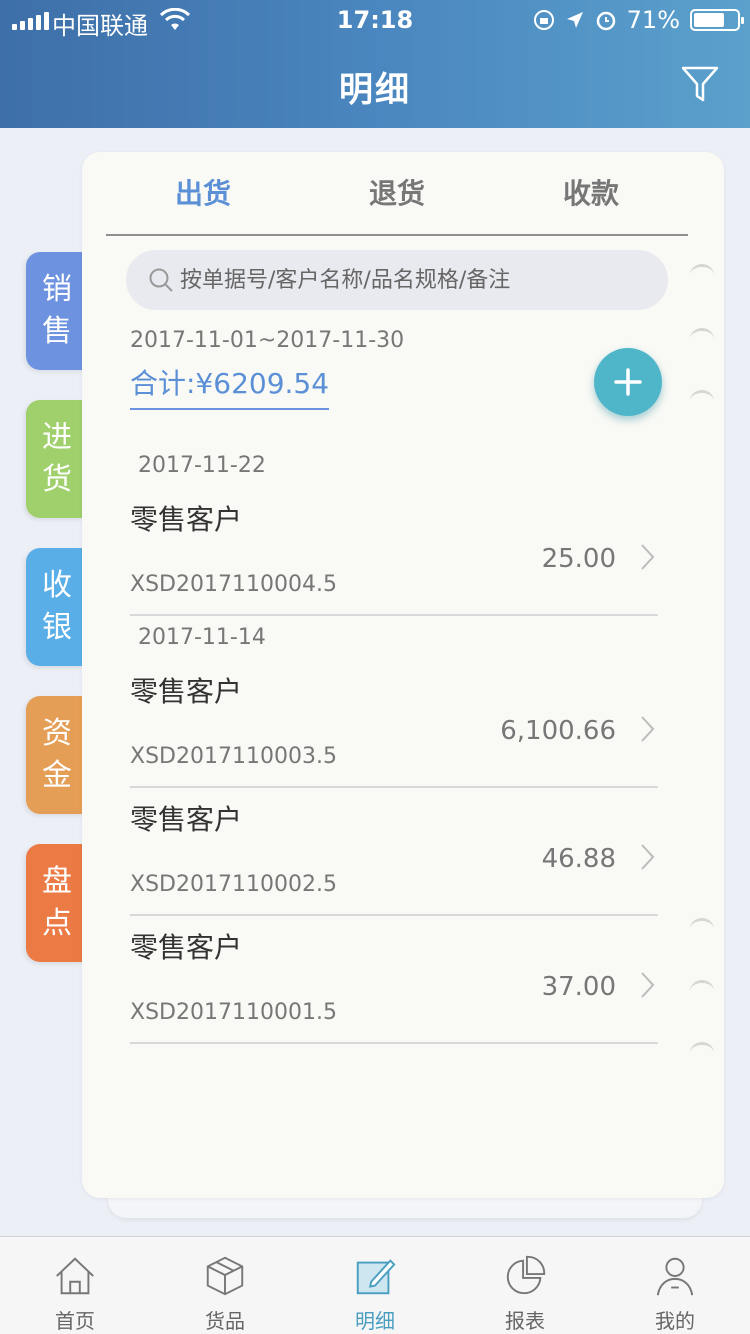 This screenshot has width=750, height=1334. I want to click on total-amount: 合计:¥6209.54, so click(230, 386).